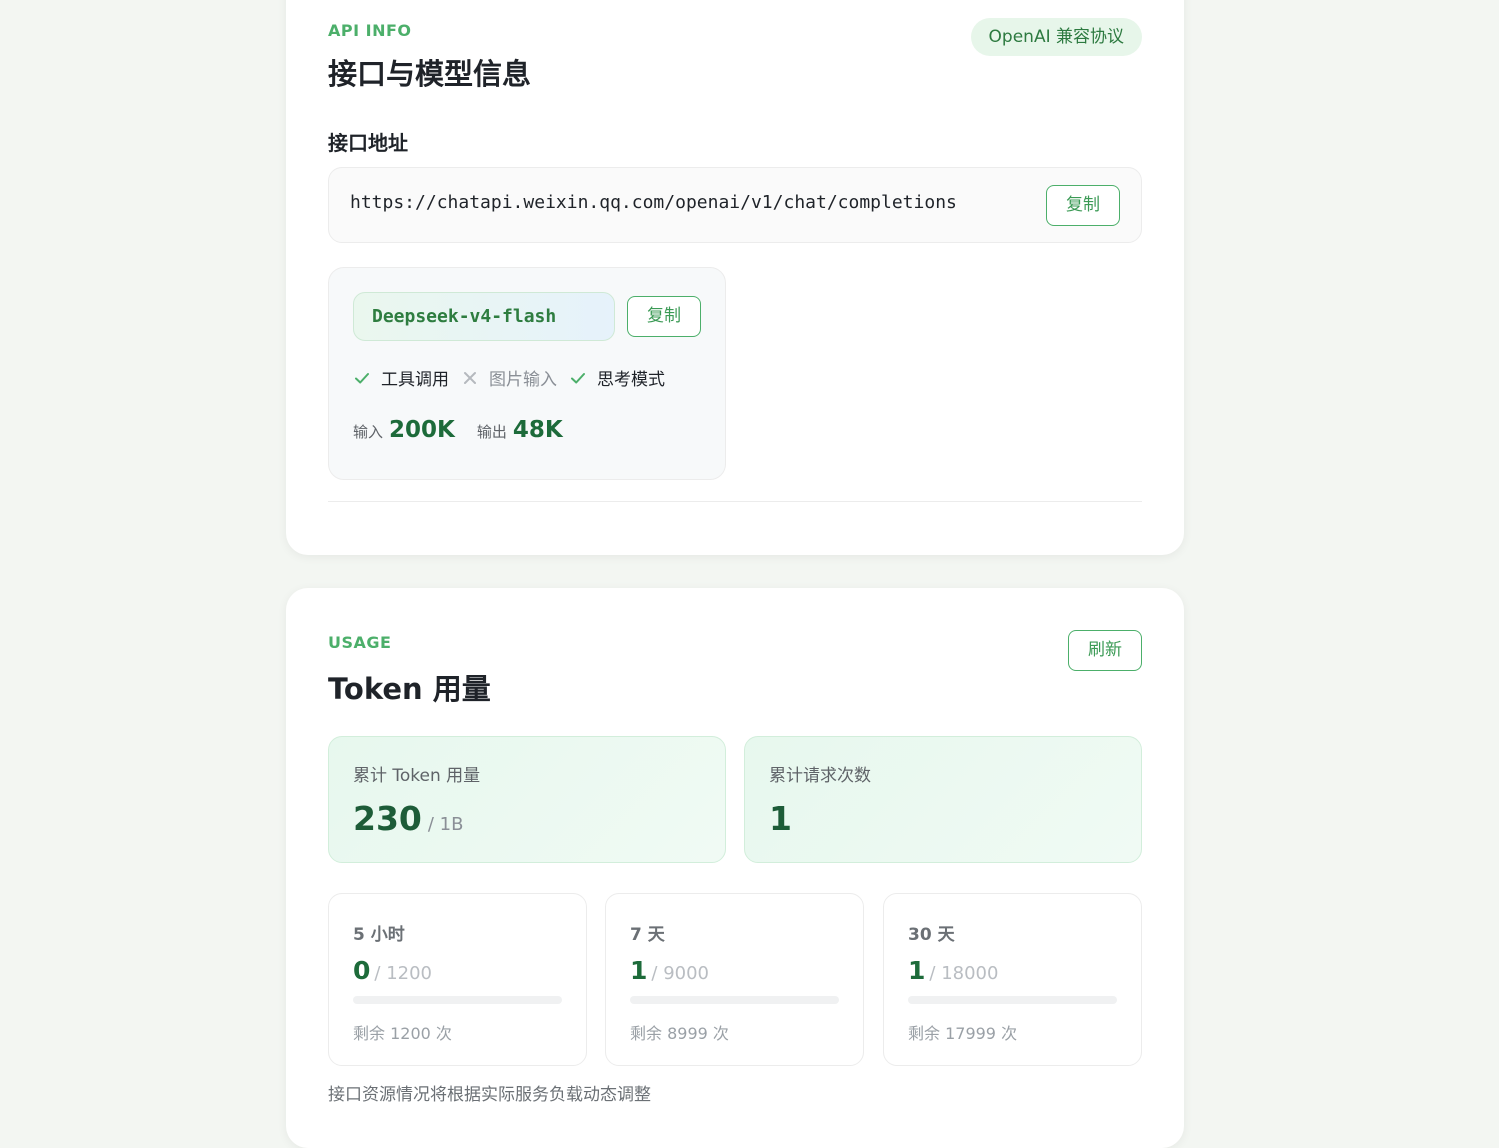 The height and width of the screenshot is (1148, 1499). What do you see at coordinates (664, 316) in the screenshot?
I see `copy-model-button: 复制` at bounding box center [664, 316].